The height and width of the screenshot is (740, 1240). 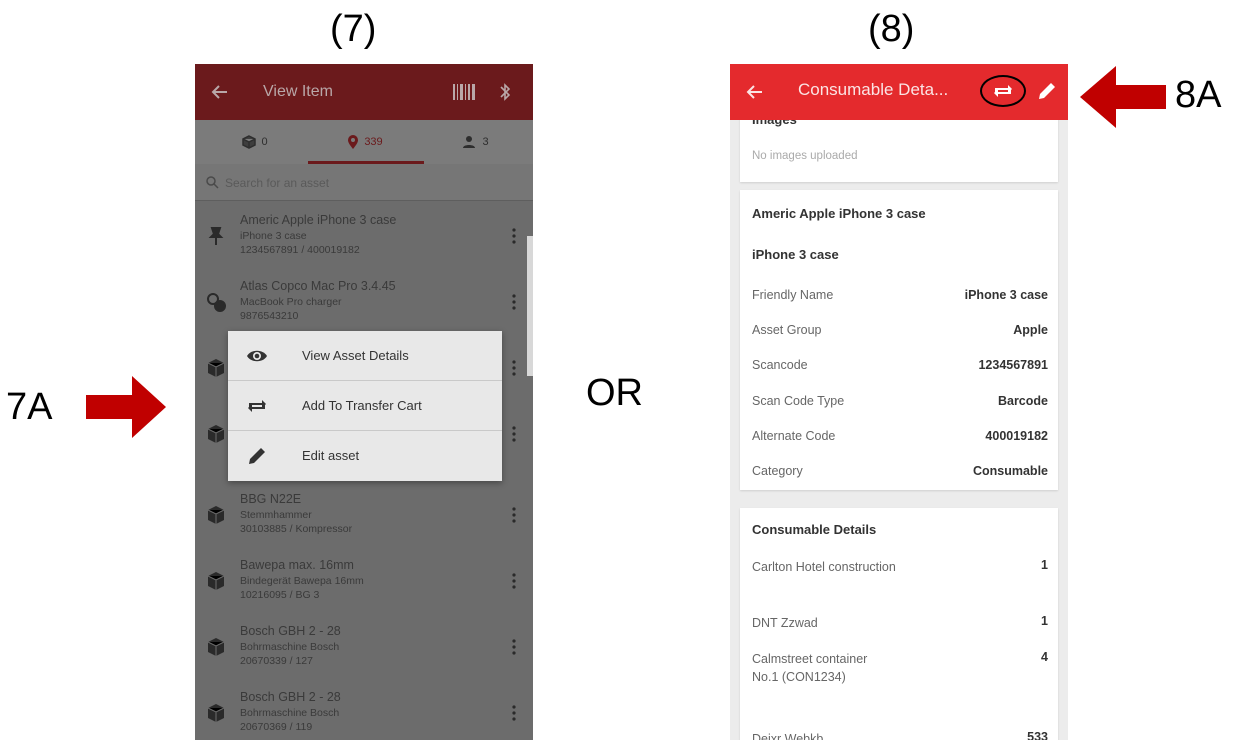 I want to click on app-bar: View Item, so click(x=364, y=92).